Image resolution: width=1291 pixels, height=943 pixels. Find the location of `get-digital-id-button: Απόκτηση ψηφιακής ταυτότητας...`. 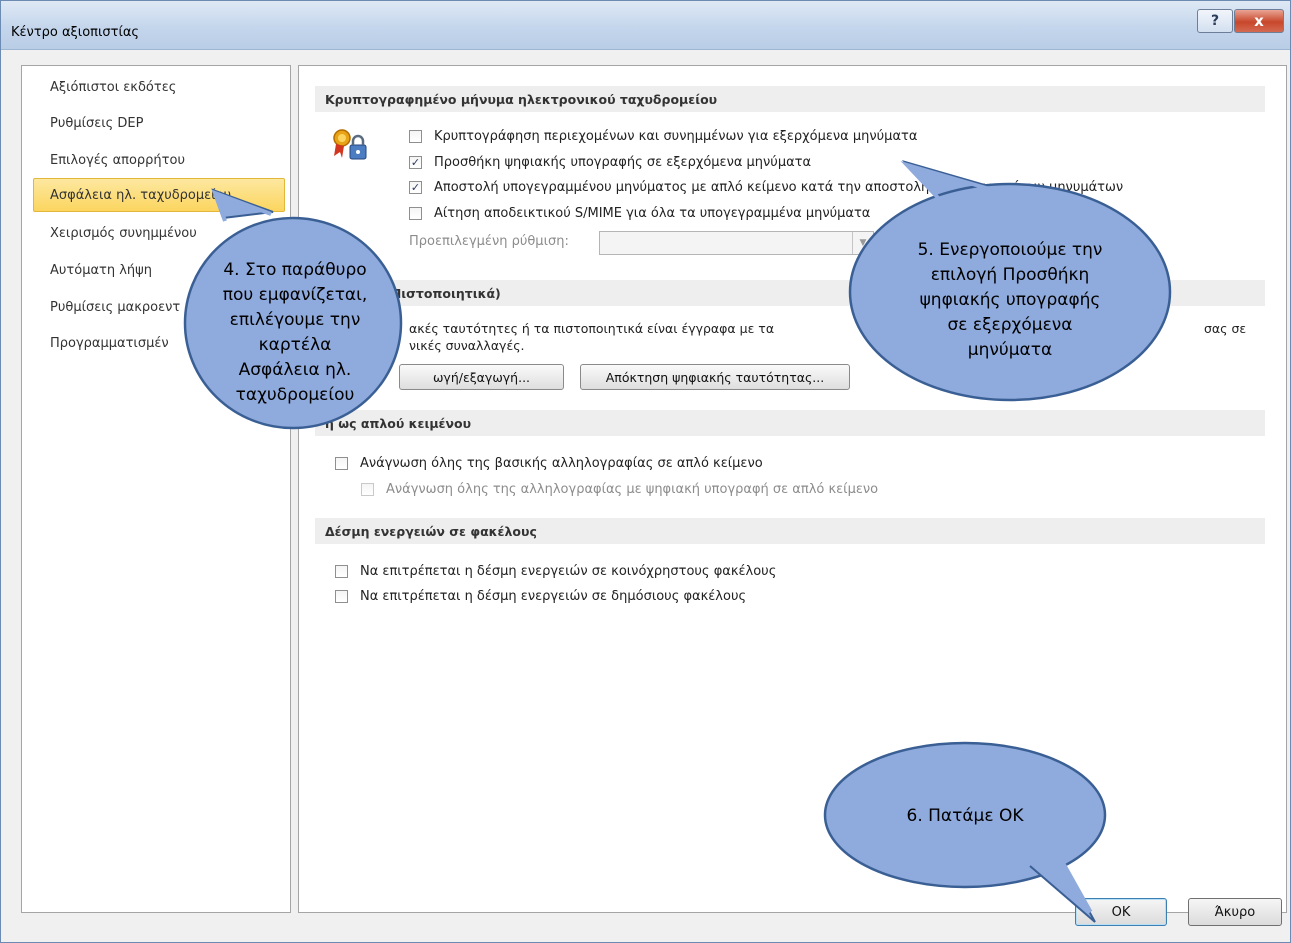

get-digital-id-button: Απόκτηση ψηφιακής ταυτότητας... is located at coordinates (715, 377).